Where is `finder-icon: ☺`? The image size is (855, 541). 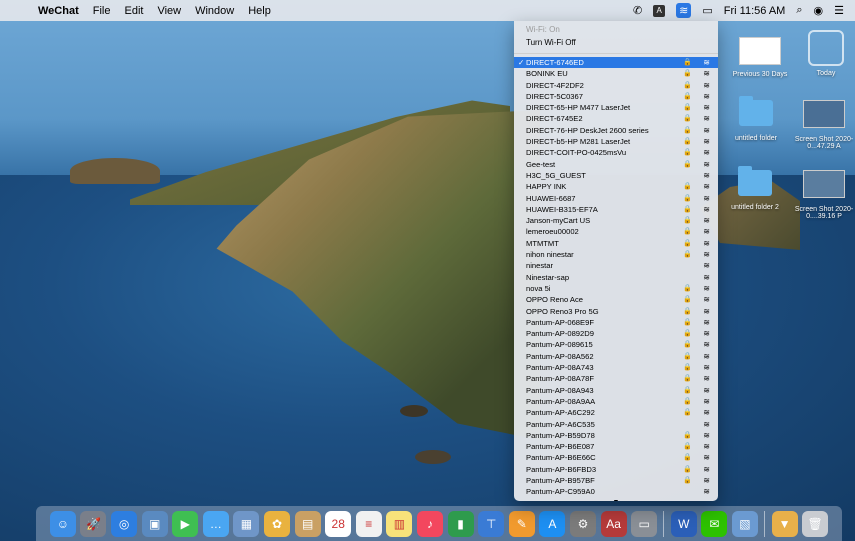
finder-icon: ☺ is located at coordinates (62, 523).